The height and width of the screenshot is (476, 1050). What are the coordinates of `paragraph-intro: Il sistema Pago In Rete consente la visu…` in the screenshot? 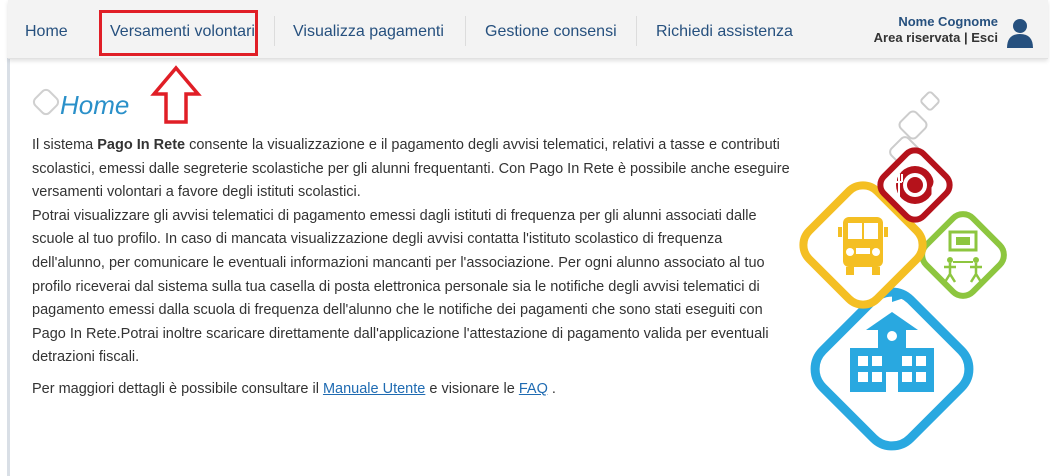 It's located at (411, 169).